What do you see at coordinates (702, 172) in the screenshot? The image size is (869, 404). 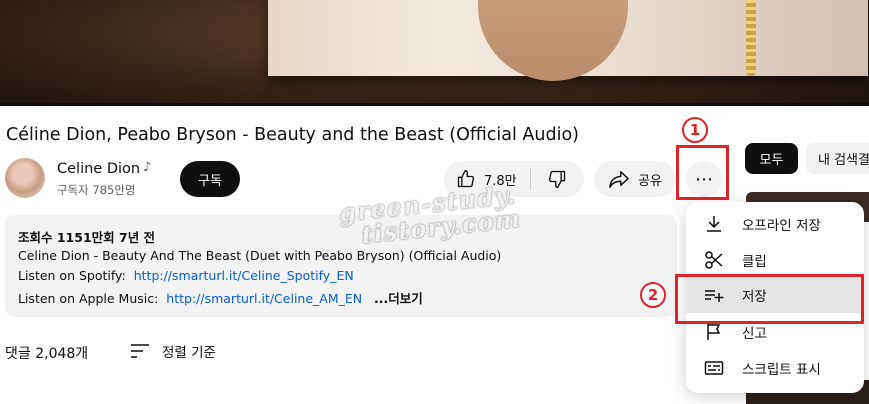 I see `annotation-highlight-more` at bounding box center [702, 172].